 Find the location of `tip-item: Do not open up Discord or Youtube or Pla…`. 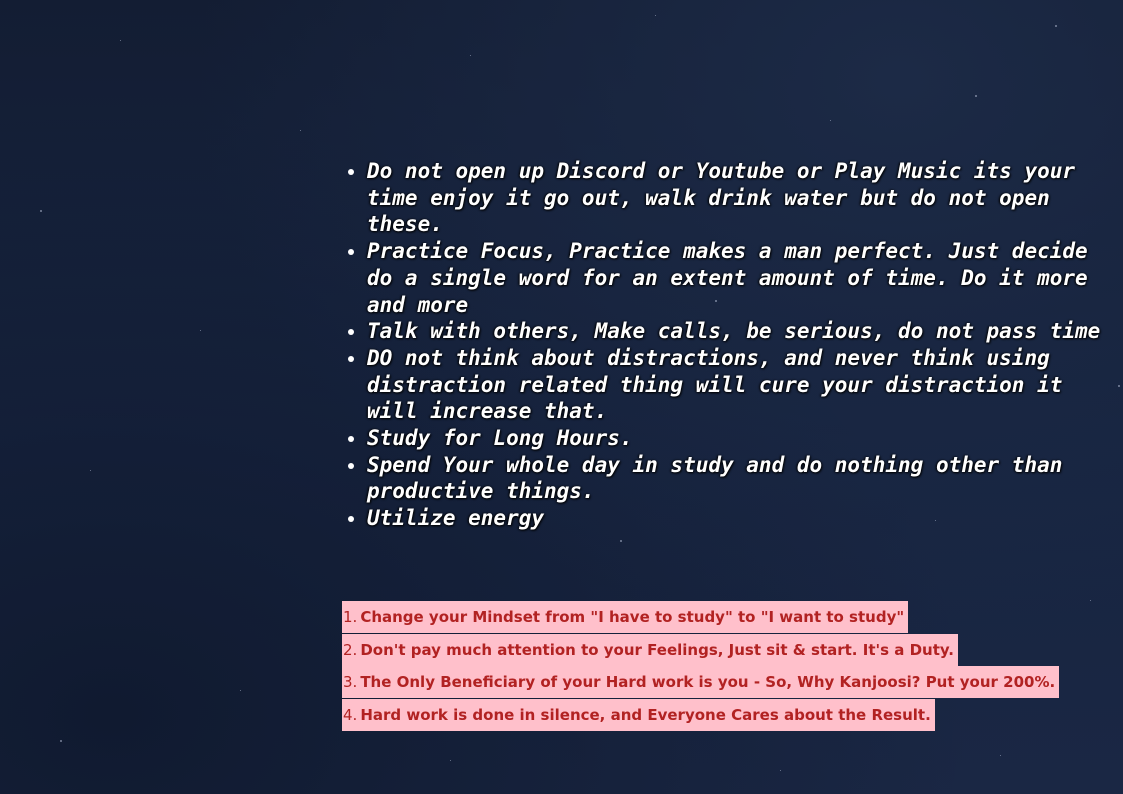

tip-item: Do not open up Discord or Youtube or Pla… is located at coordinates (737, 198).